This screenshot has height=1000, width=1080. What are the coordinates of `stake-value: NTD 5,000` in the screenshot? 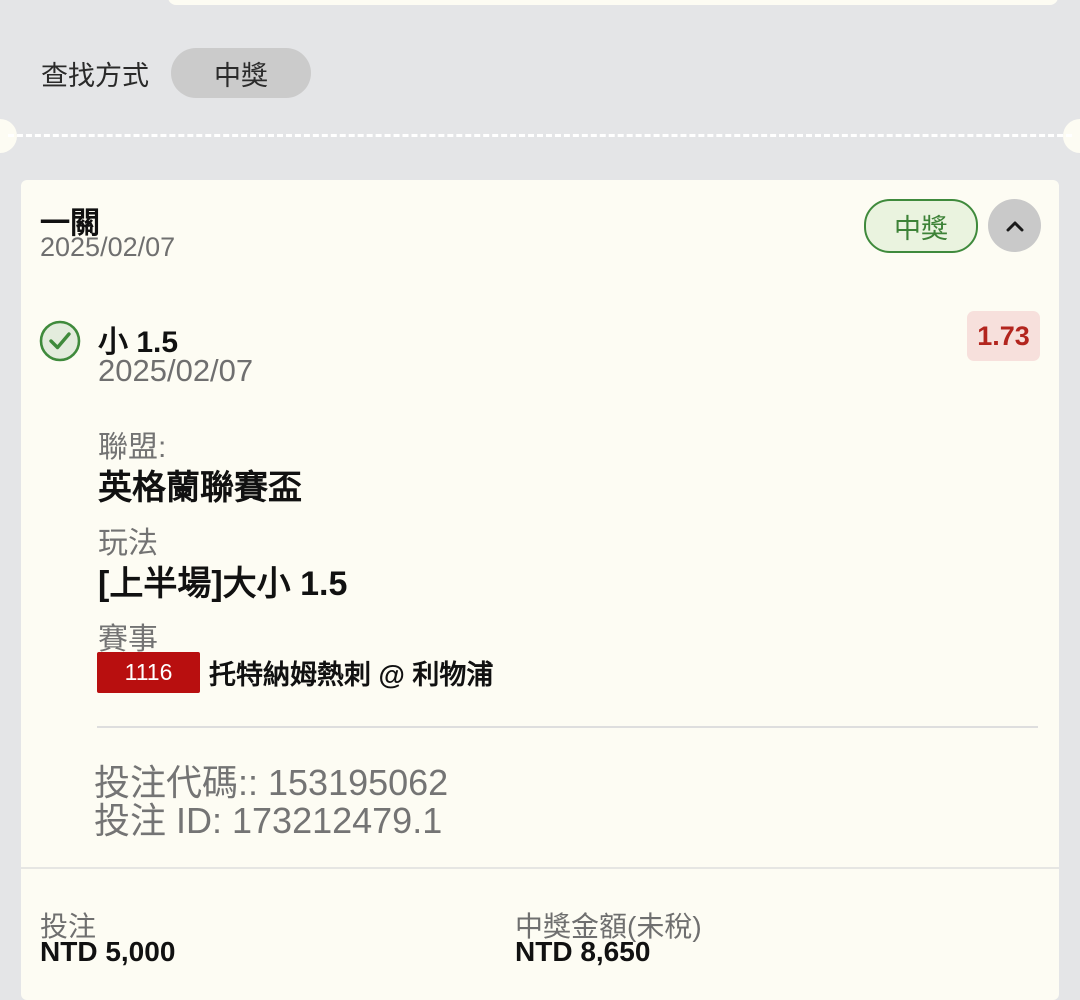 It's located at (108, 951).